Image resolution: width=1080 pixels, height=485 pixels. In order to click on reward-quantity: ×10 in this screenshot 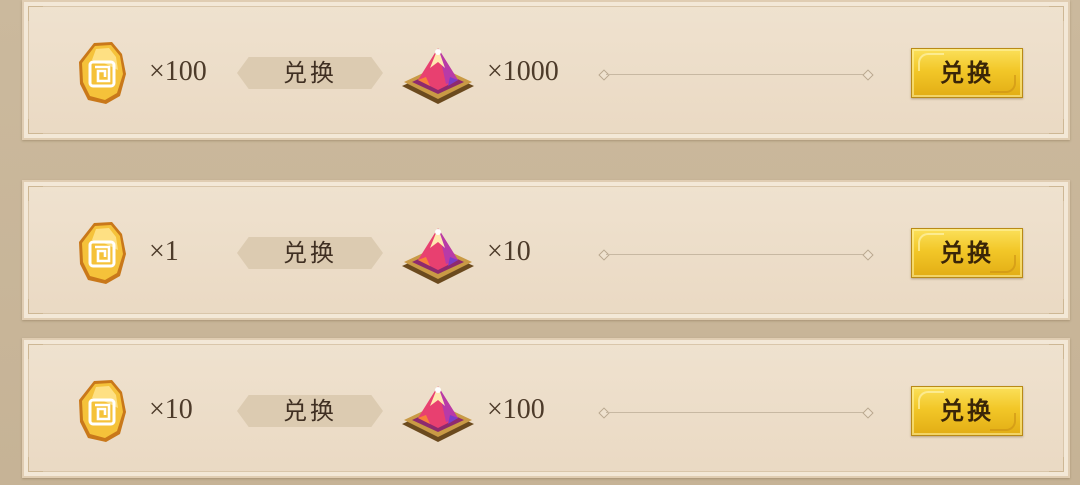, I will do `click(509, 251)`.